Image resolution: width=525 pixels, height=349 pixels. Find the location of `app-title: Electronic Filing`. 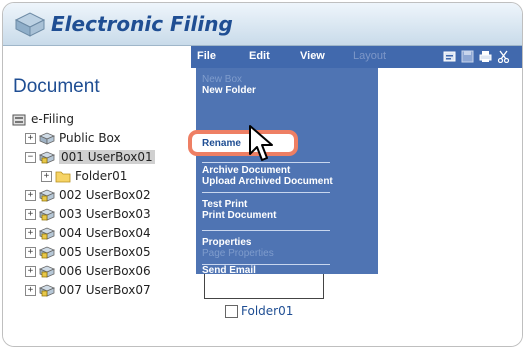

app-title: Electronic Filing is located at coordinates (142, 24).